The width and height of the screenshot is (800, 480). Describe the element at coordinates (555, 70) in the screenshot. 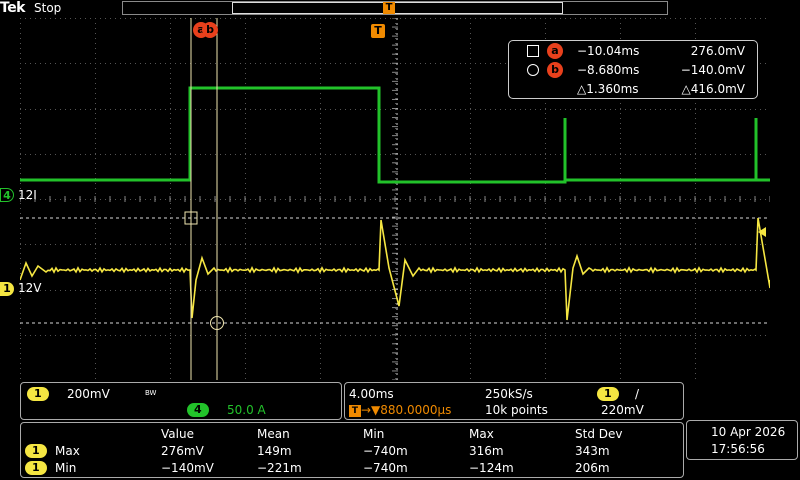

I see `cursor-b-badge-readout: b` at that location.